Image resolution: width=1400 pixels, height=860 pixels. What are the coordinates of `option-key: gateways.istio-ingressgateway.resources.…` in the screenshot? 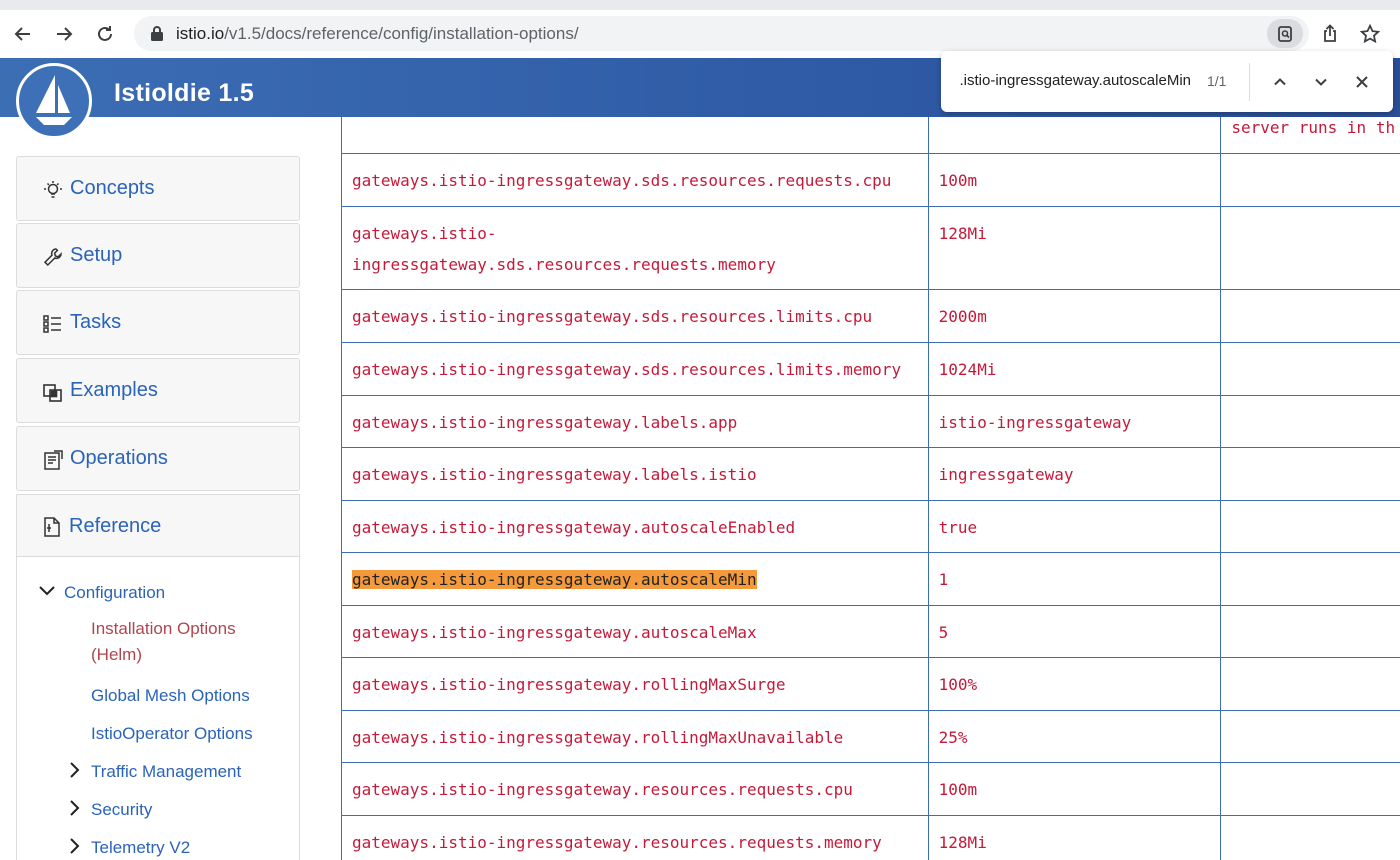 It's located at (602, 789).